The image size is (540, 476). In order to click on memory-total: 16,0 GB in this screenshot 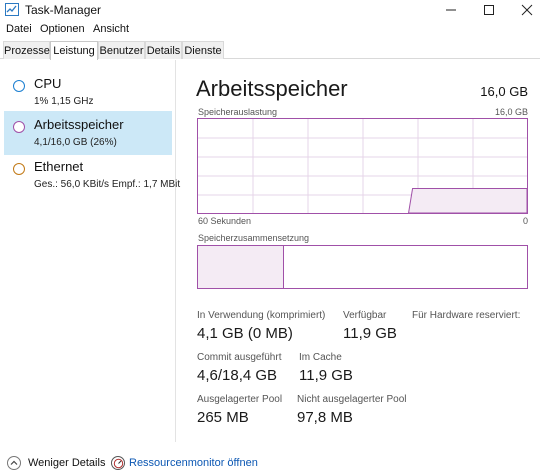, I will do `click(504, 91)`.